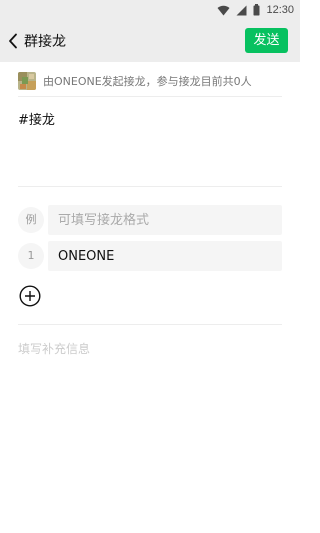 The width and height of the screenshot is (320, 533). I want to click on wifi-icon, so click(223, 10).